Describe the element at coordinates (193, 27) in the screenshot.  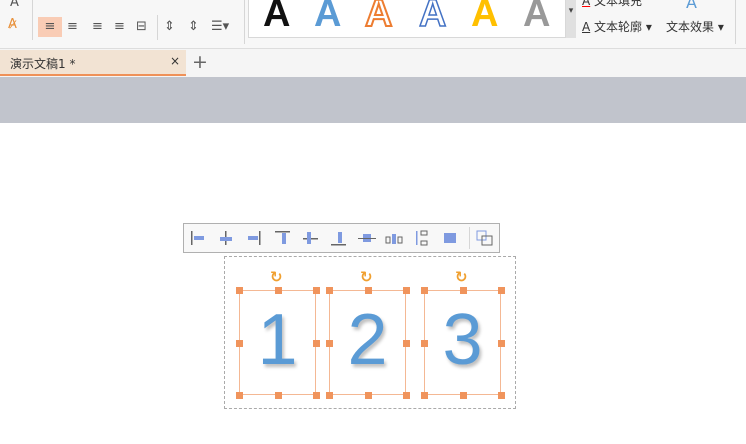
I see `line-spacing-decrease-button: ⇕` at that location.